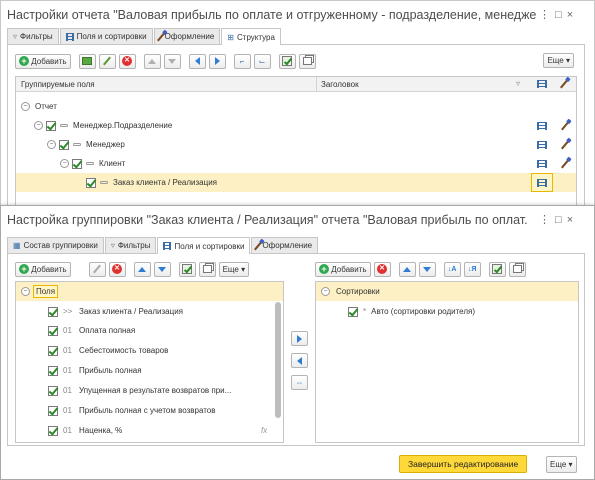 The image size is (595, 480). Describe the element at coordinates (542, 182) in the screenshot. I see `group-settings-button` at that location.